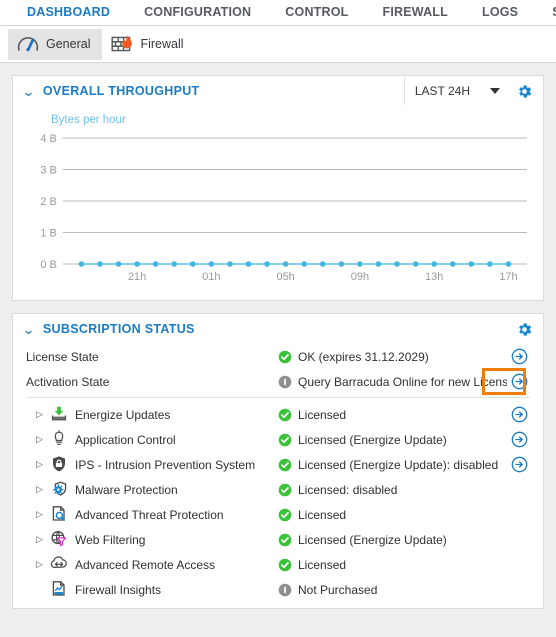 This screenshot has width=556, height=637. I want to click on row-status-cell: Licensed: disabled, so click(392, 490).